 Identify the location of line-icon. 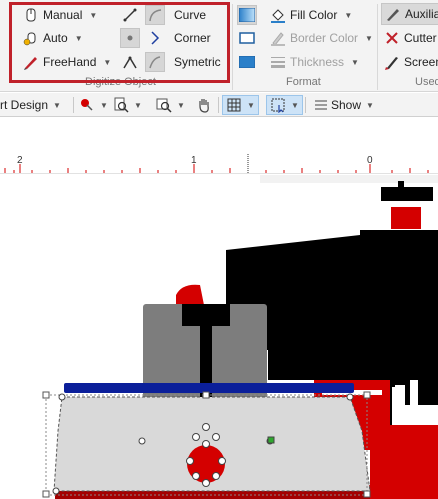
(130, 15).